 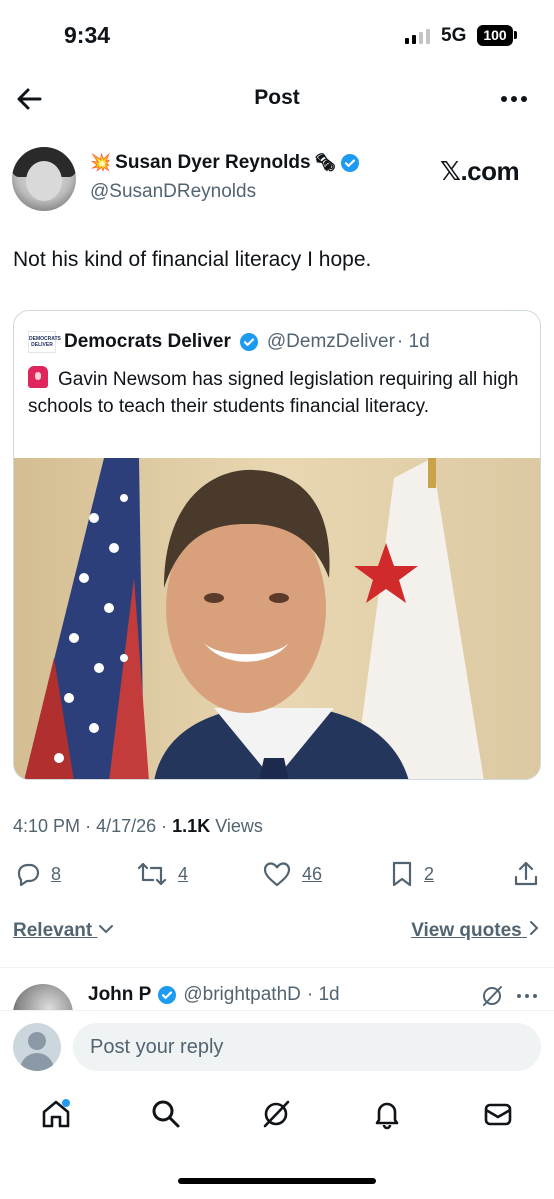 I want to click on repost-count: 4, so click(x=183, y=873).